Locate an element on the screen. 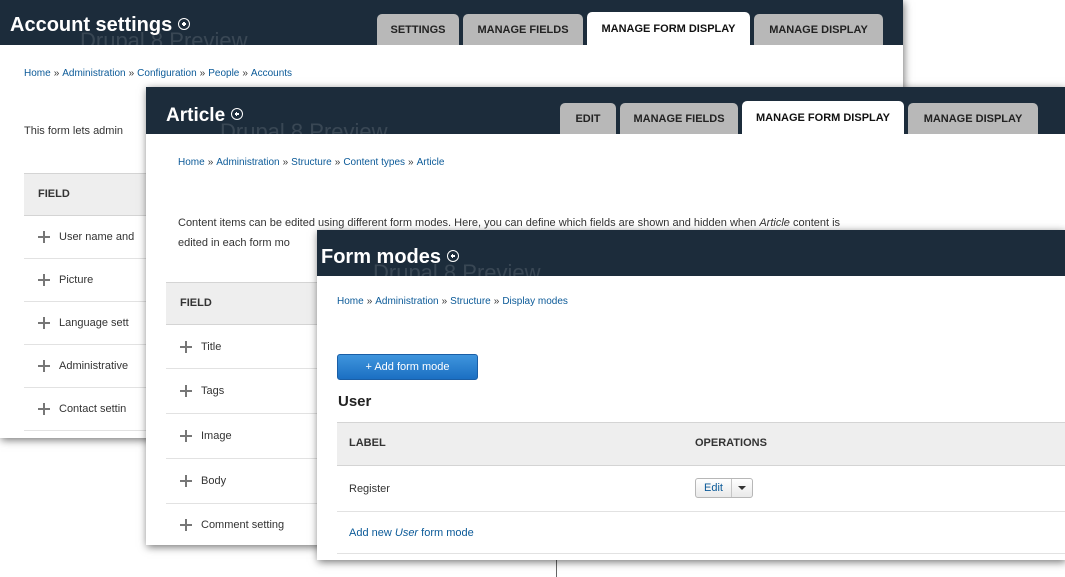 The width and height of the screenshot is (1065, 577). account-description: This form lets admin is located at coordinates (74, 131).